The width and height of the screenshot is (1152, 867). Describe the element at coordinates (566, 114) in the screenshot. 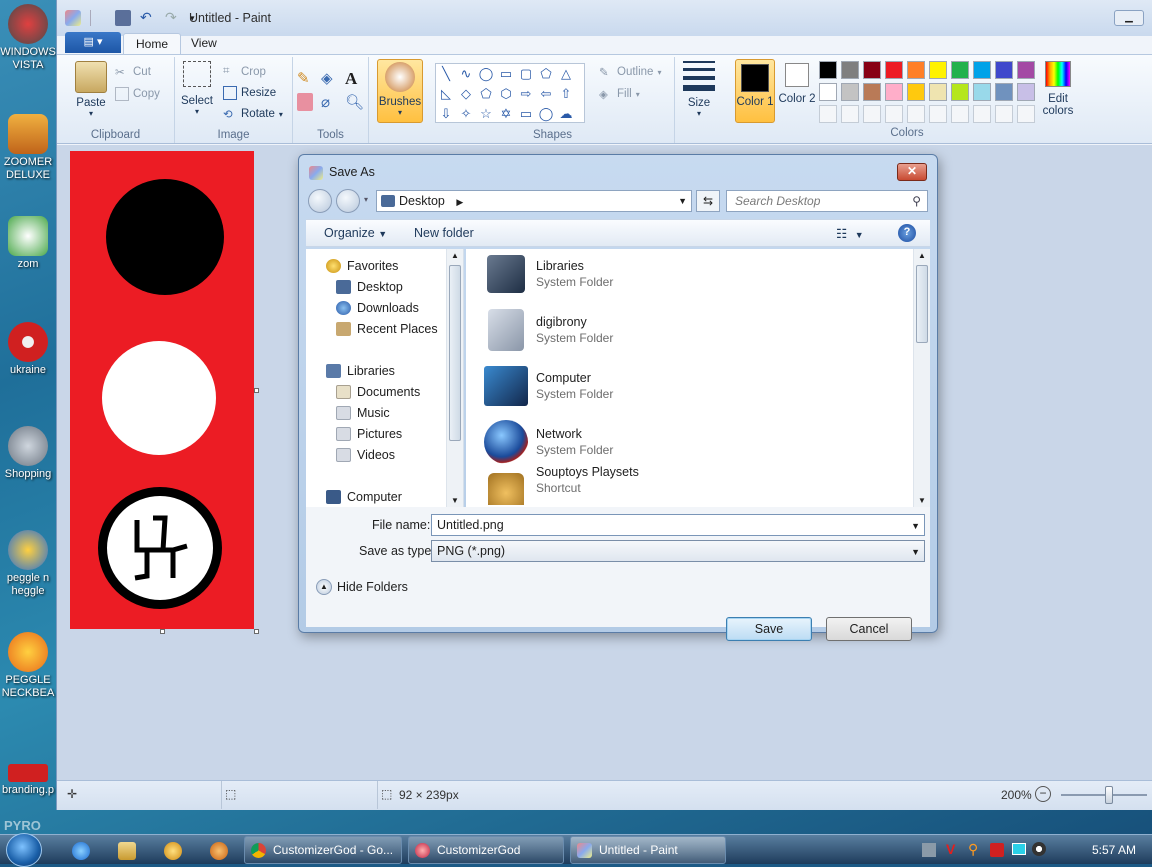

I see `cloud-callout-shape-icon: ☁` at that location.